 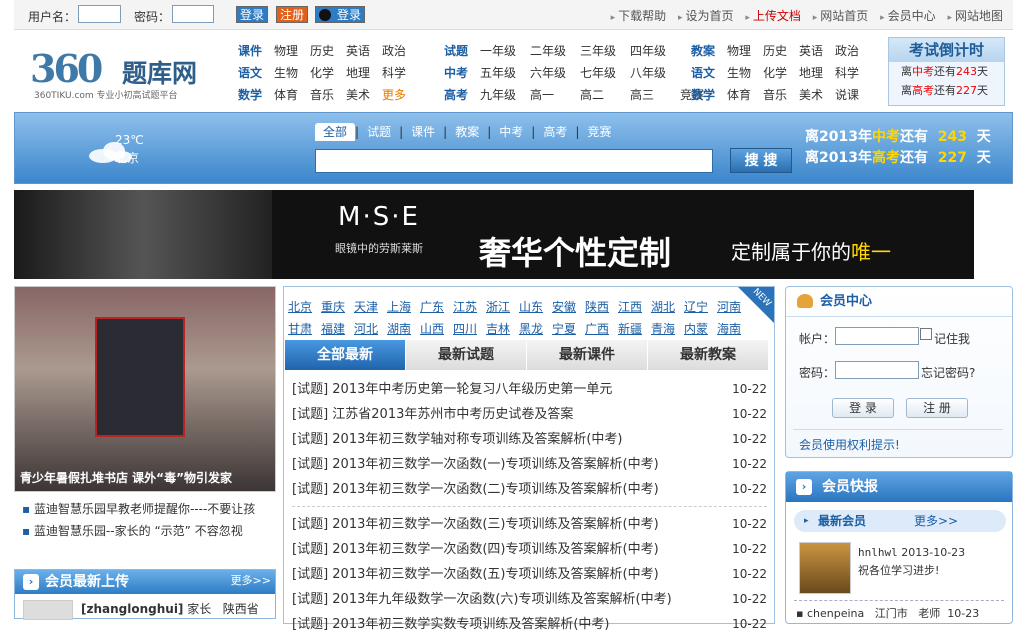 I want to click on username-input, so click(x=99, y=14).